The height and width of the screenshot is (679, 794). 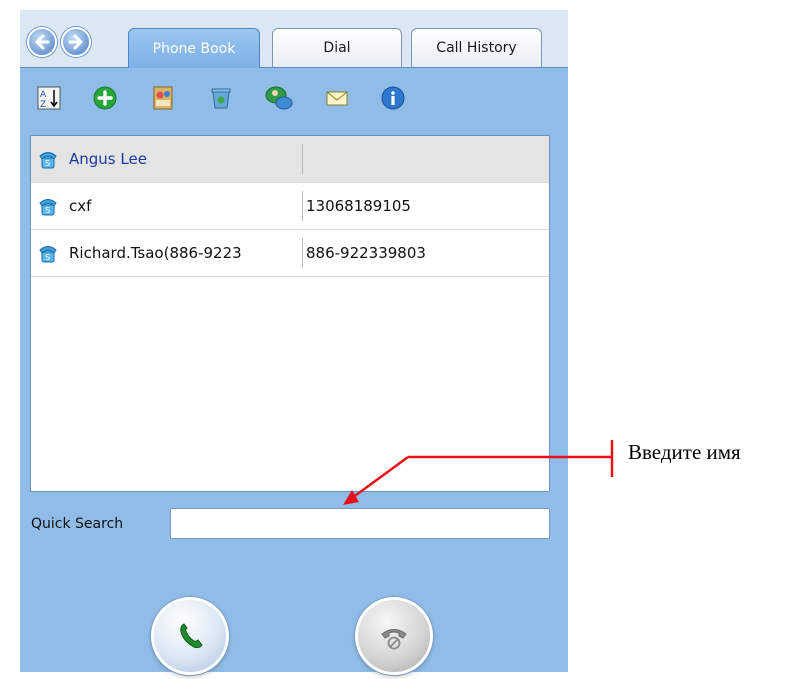 What do you see at coordinates (380, 477) in the screenshot?
I see `callout-arrow-shaft` at bounding box center [380, 477].